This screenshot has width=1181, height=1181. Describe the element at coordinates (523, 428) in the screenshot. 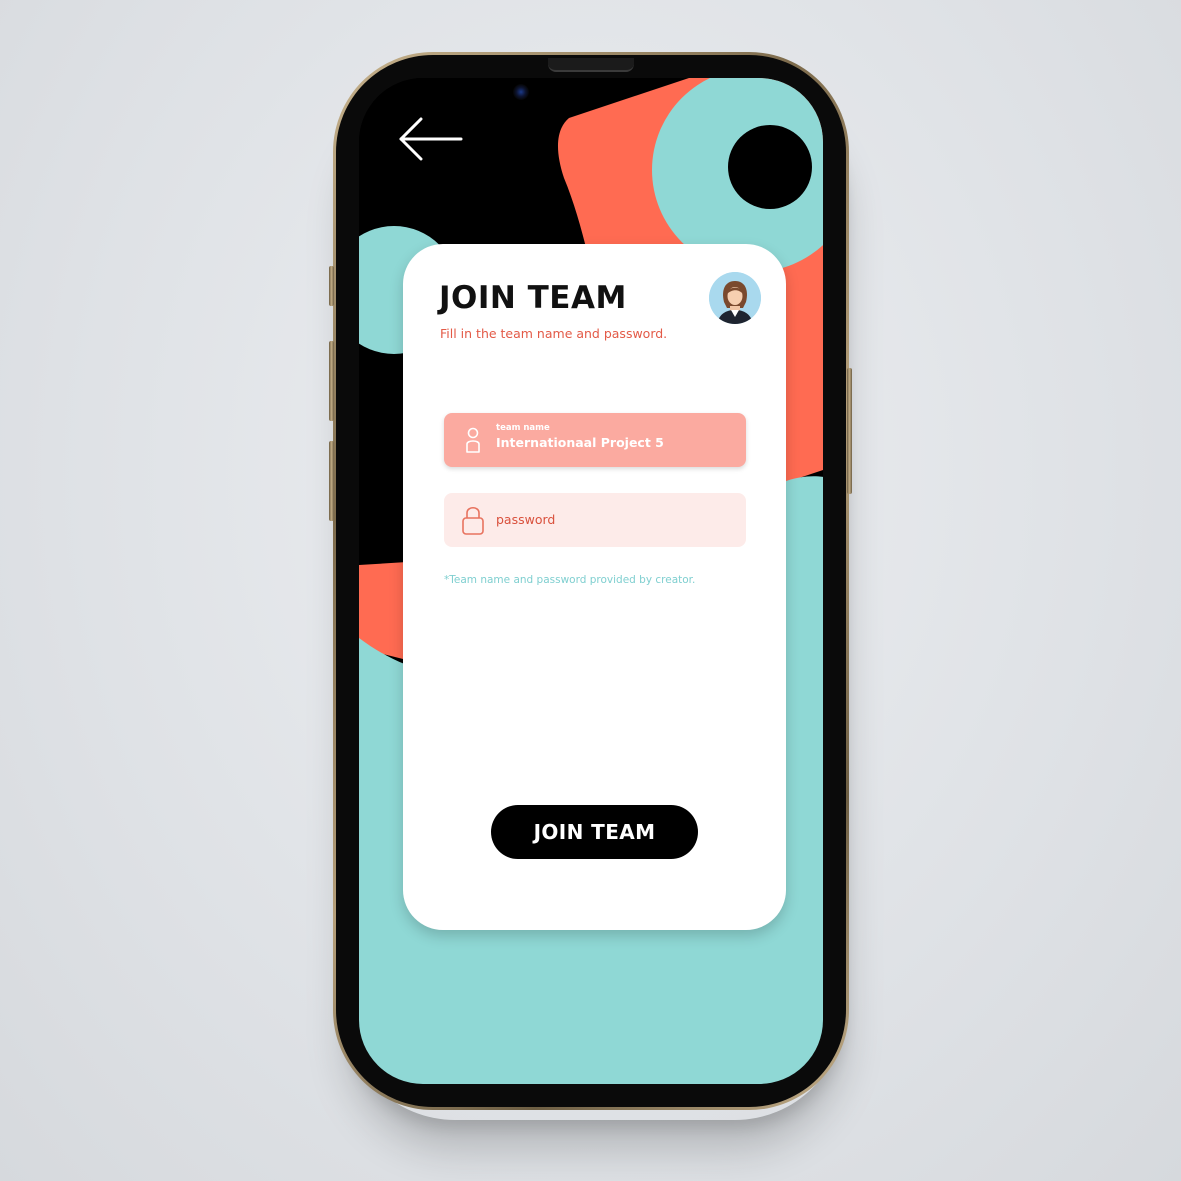

I see `team-name-label: team name` at that location.